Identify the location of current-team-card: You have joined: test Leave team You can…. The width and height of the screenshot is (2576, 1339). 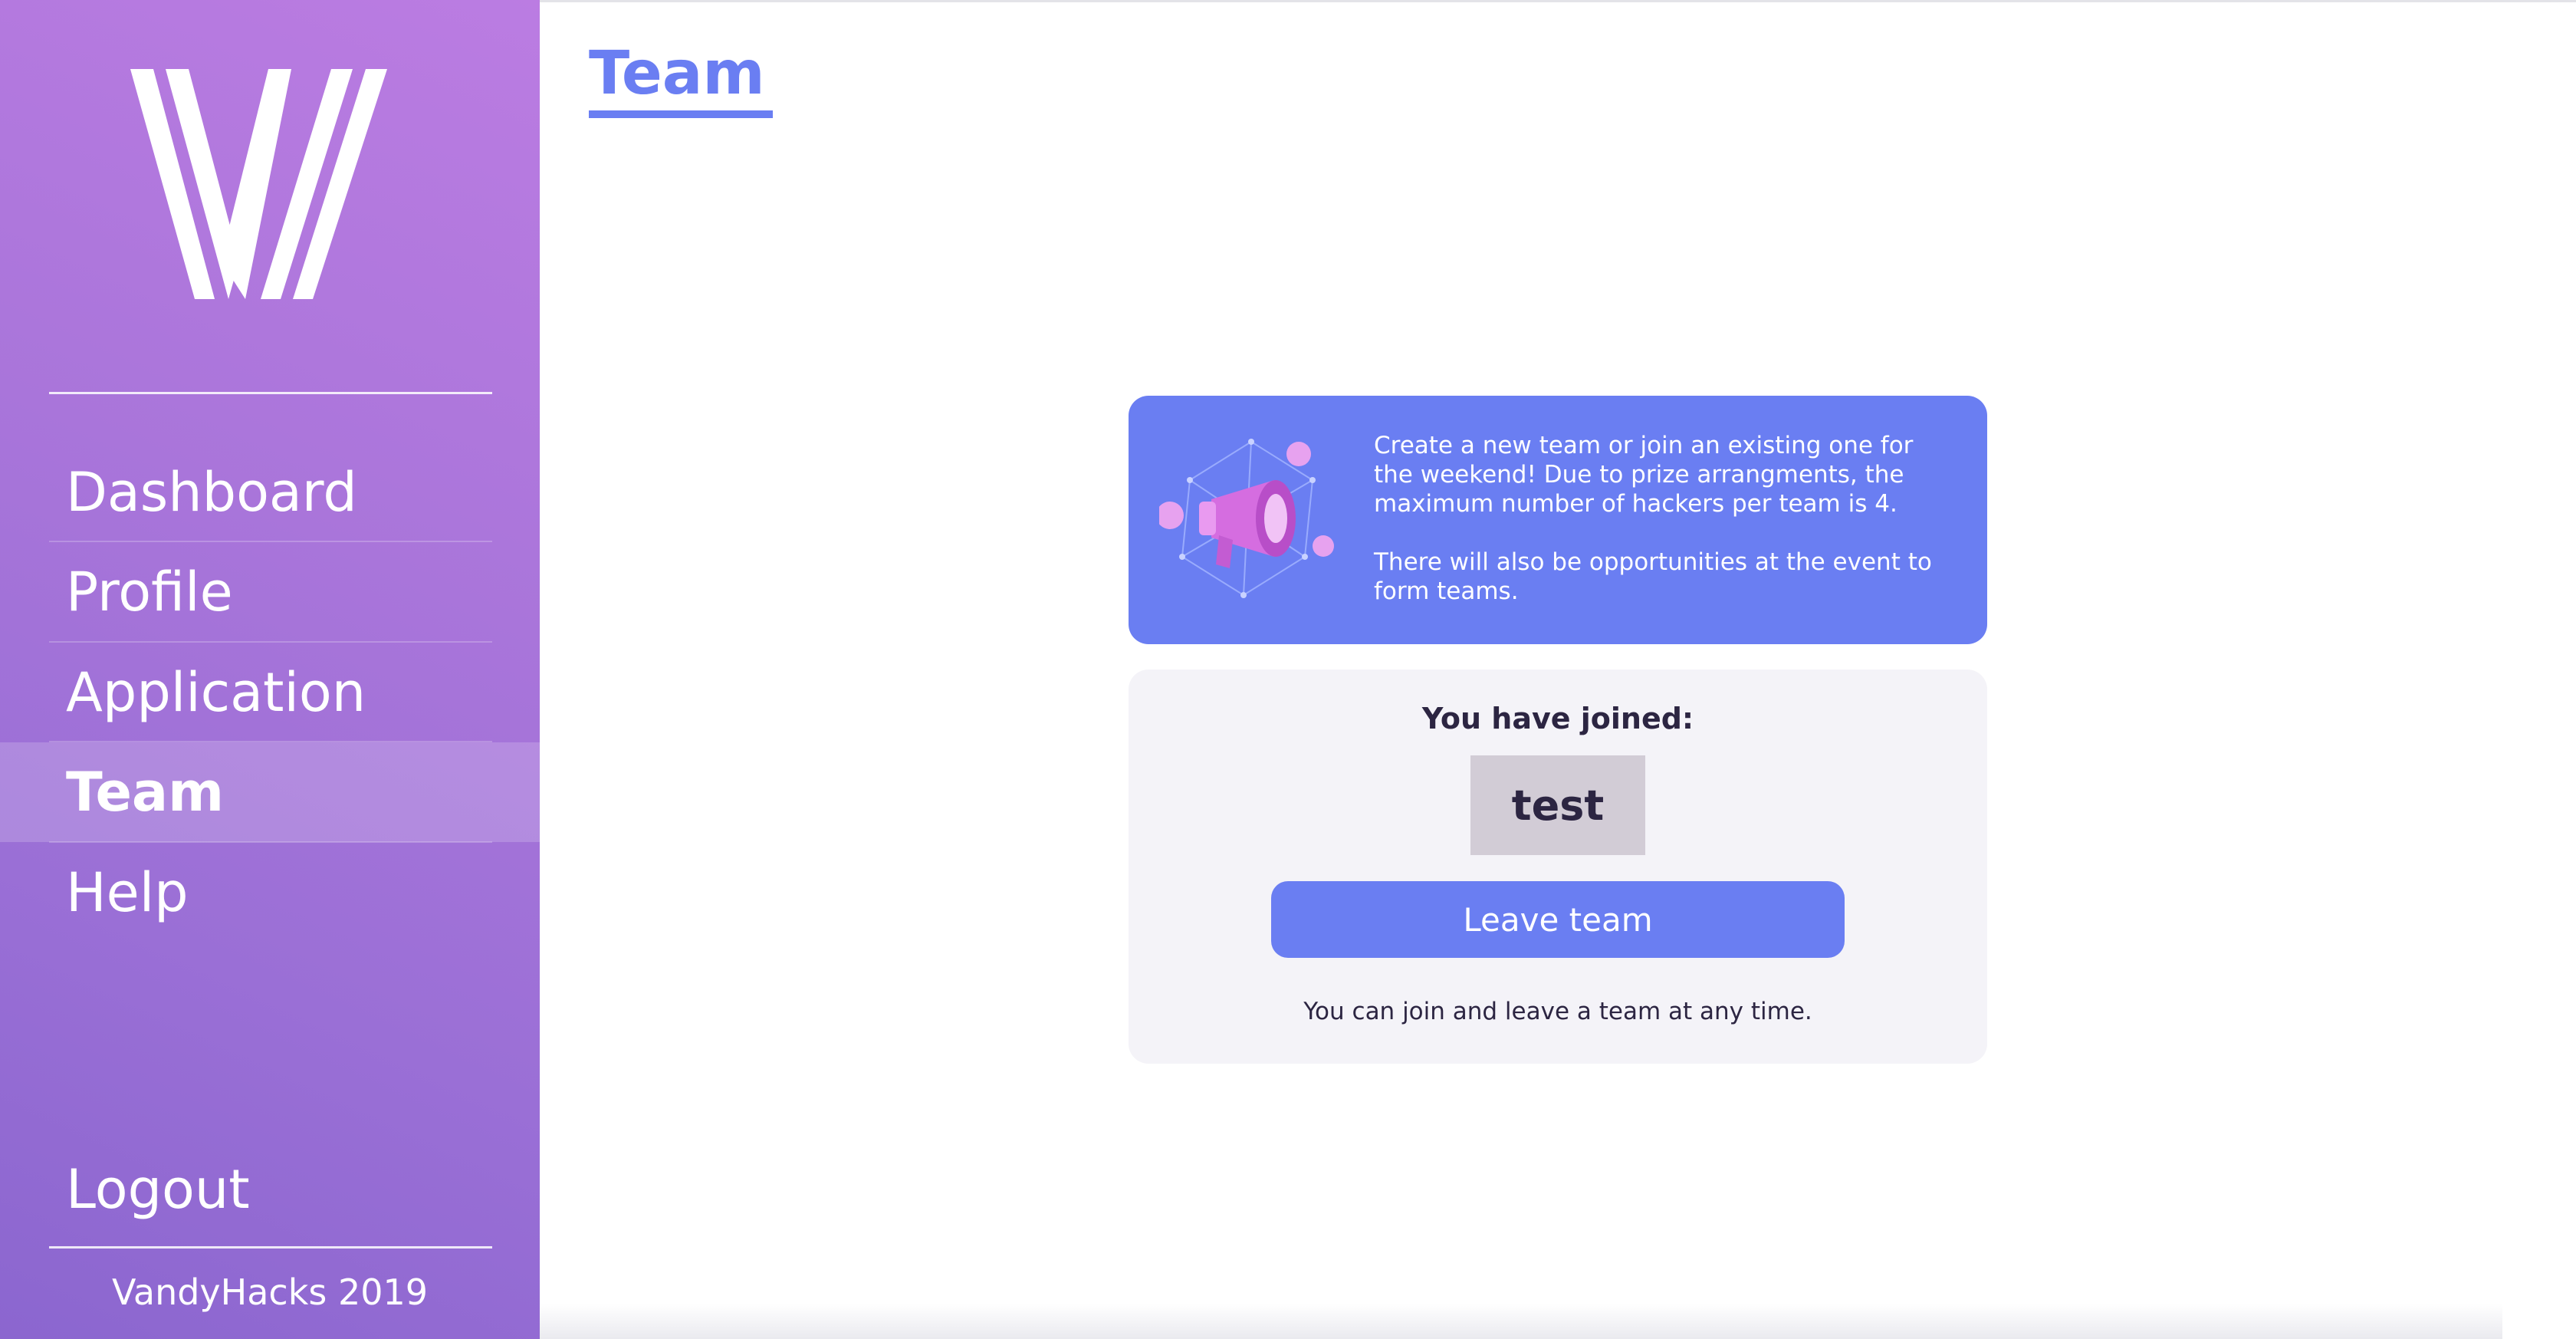
(1558, 867).